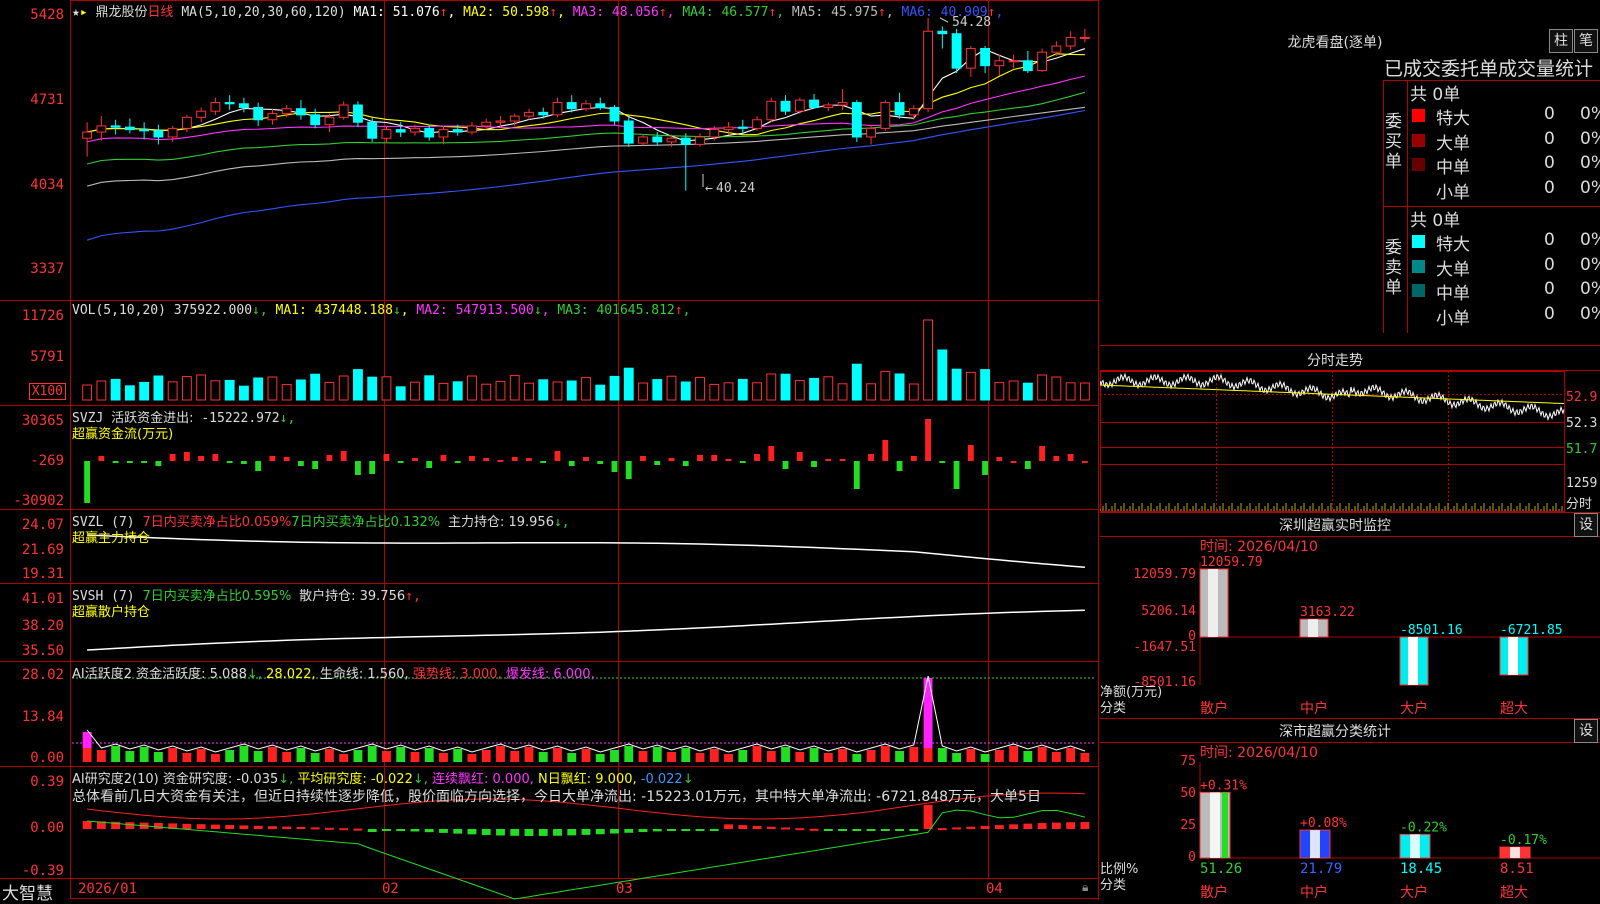 Image resolution: width=1600 pixels, height=904 pixels. Describe the element at coordinates (1085, 887) in the screenshot. I see `lock-icon: 🔒︎` at that location.